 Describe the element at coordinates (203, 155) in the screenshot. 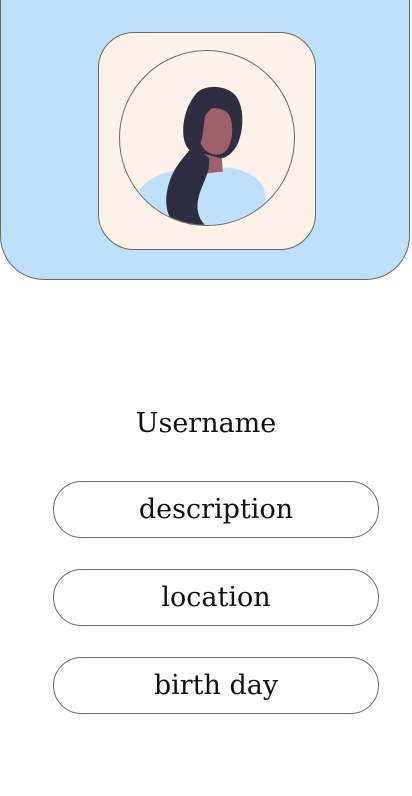

I see `person-avatar-icon` at that location.